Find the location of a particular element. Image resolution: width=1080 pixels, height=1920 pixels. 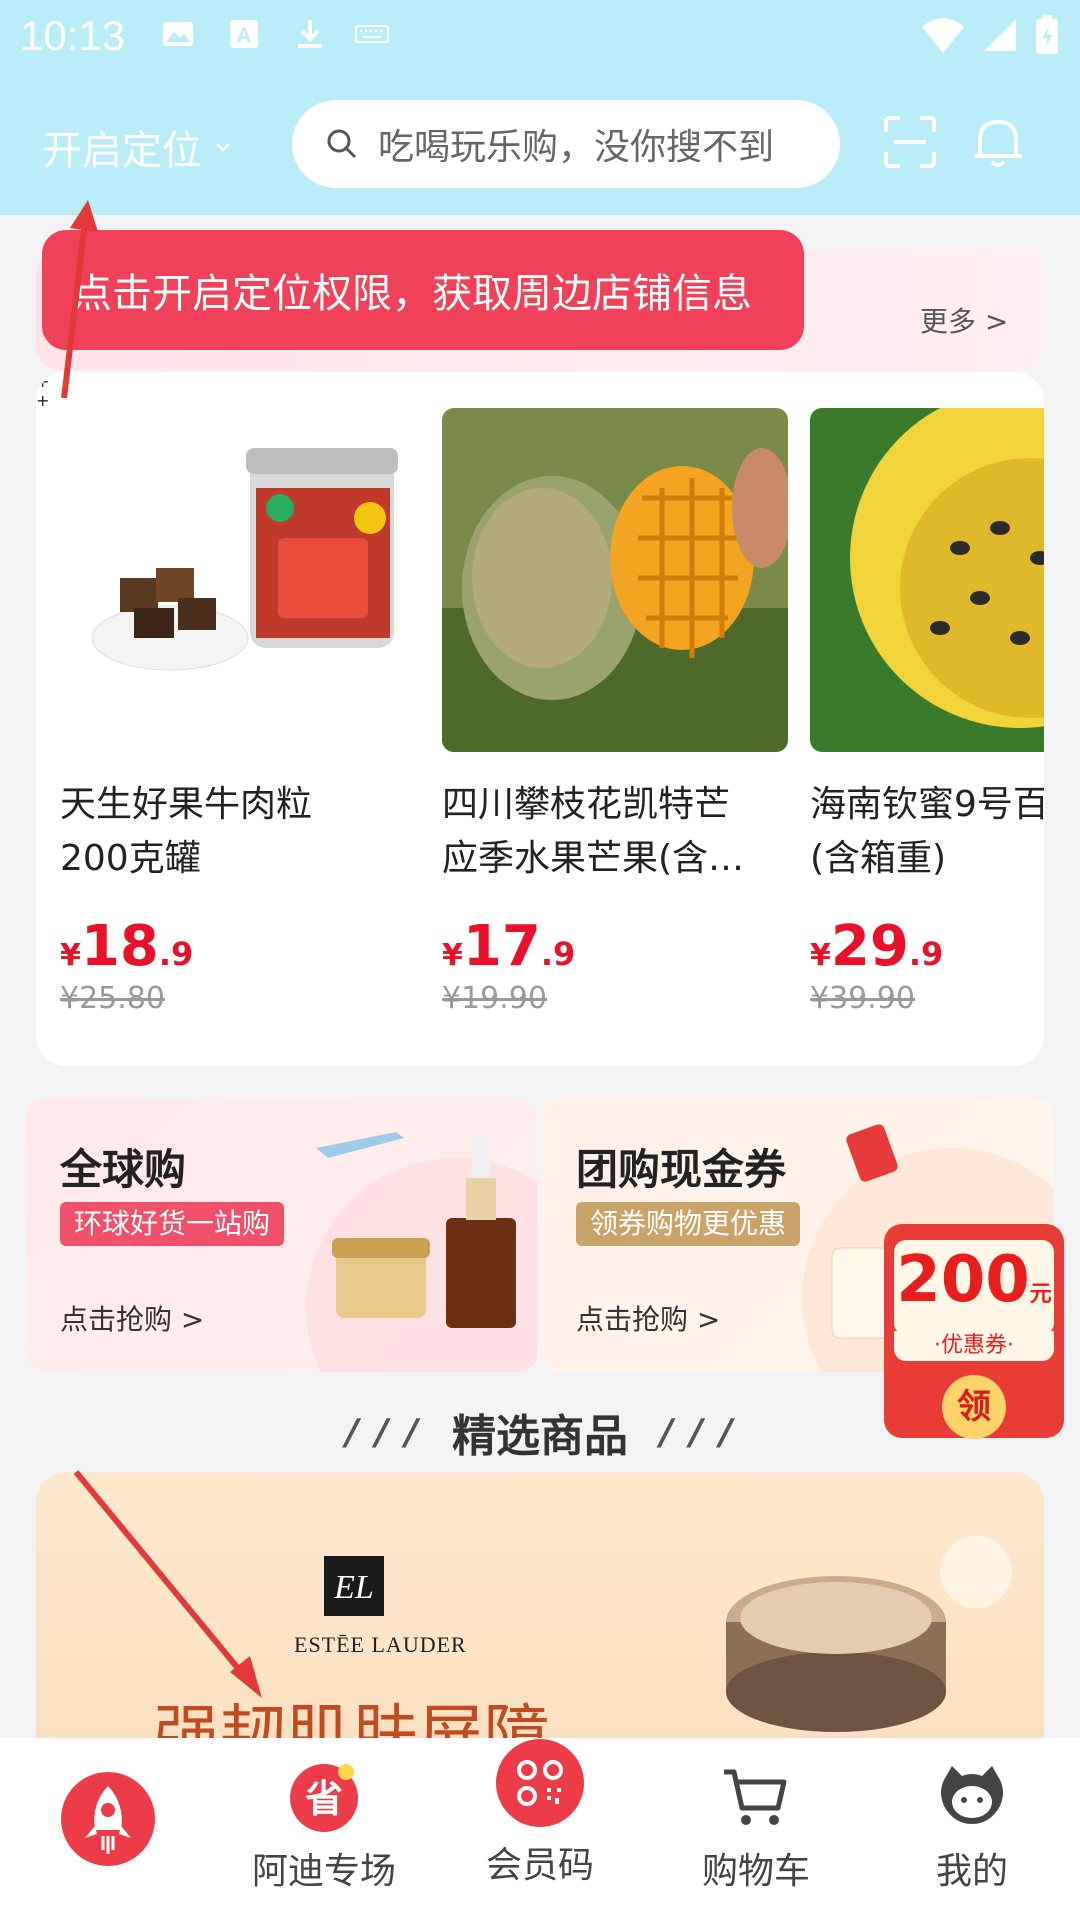

product-card: 海南钦蜜9号百果(含箱重) ¥ 29 .9 ¥39.90 is located at coordinates (927, 712).